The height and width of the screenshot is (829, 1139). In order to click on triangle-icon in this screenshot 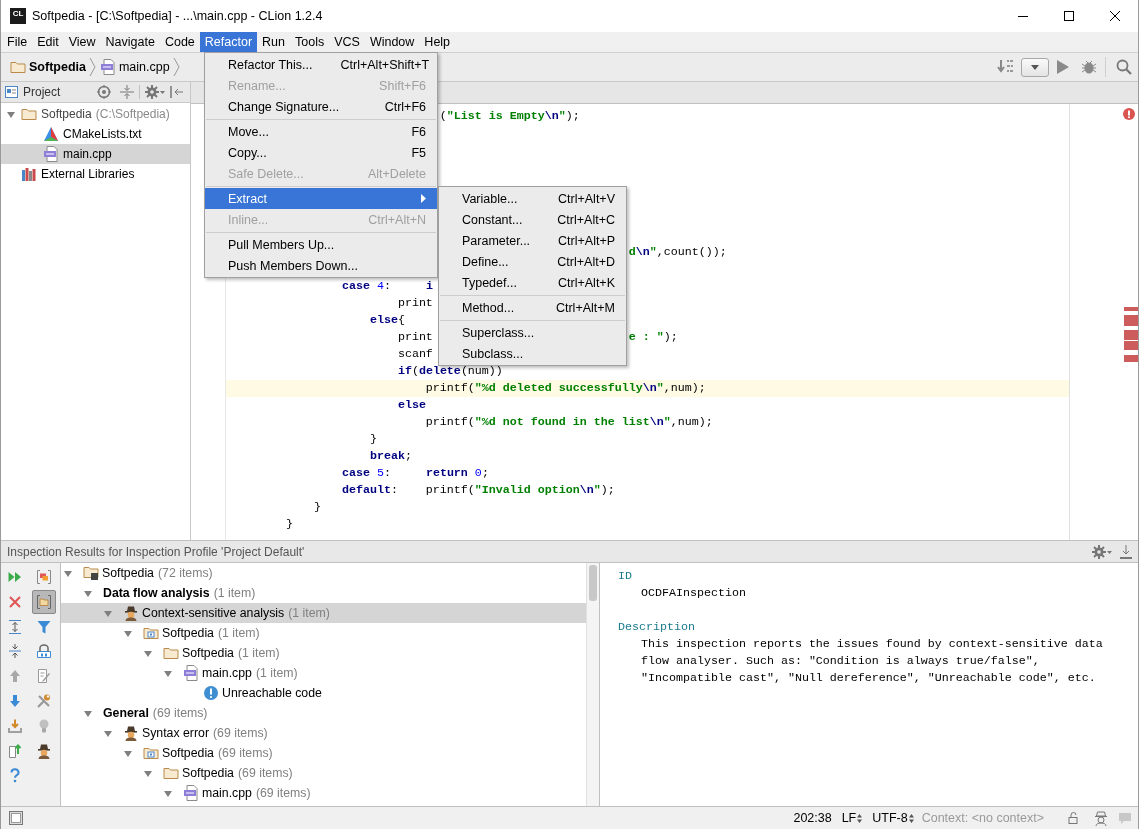, I will do `click(51, 134)`.